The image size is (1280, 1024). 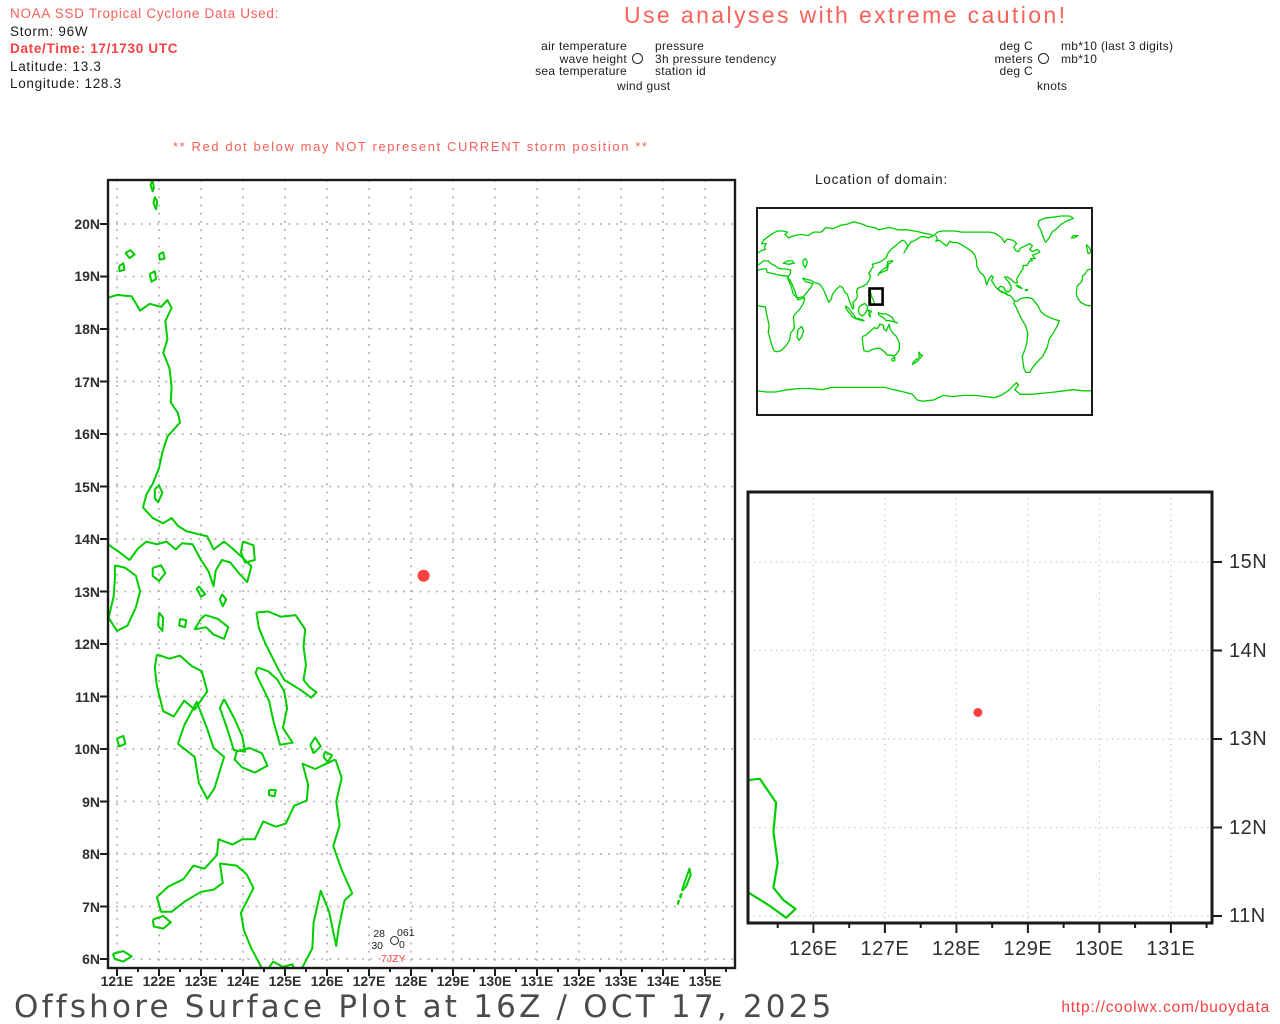 I want to click on y-tick-label: 17N, so click(x=87, y=381).